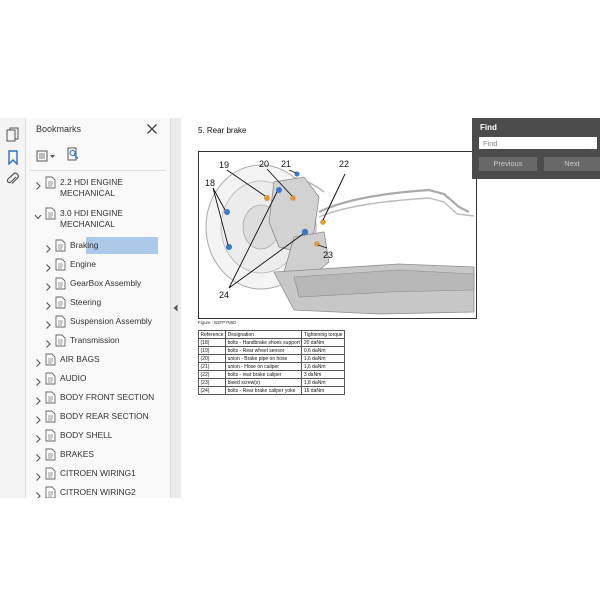 The width and height of the screenshot is (600, 600). What do you see at coordinates (104, 416) in the screenshot?
I see `bookmark-label: BODY REAR SECTION` at bounding box center [104, 416].